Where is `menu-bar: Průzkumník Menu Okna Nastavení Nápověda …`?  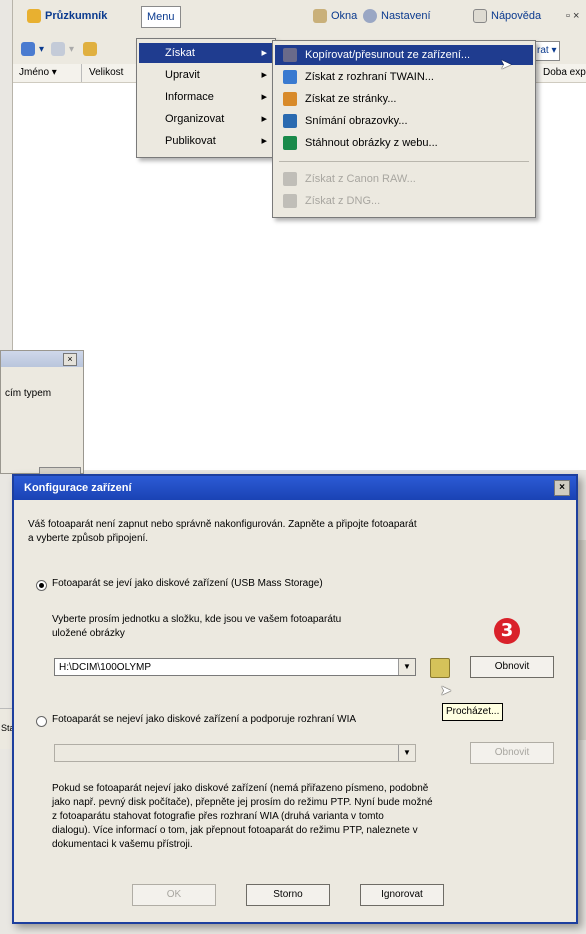 menu-bar: Průzkumník Menu Okna Nastavení Nápověda … is located at coordinates (299, 18).